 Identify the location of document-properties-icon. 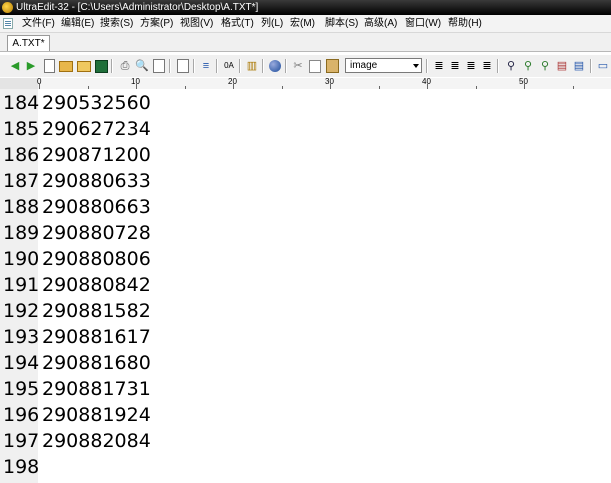
(183, 66).